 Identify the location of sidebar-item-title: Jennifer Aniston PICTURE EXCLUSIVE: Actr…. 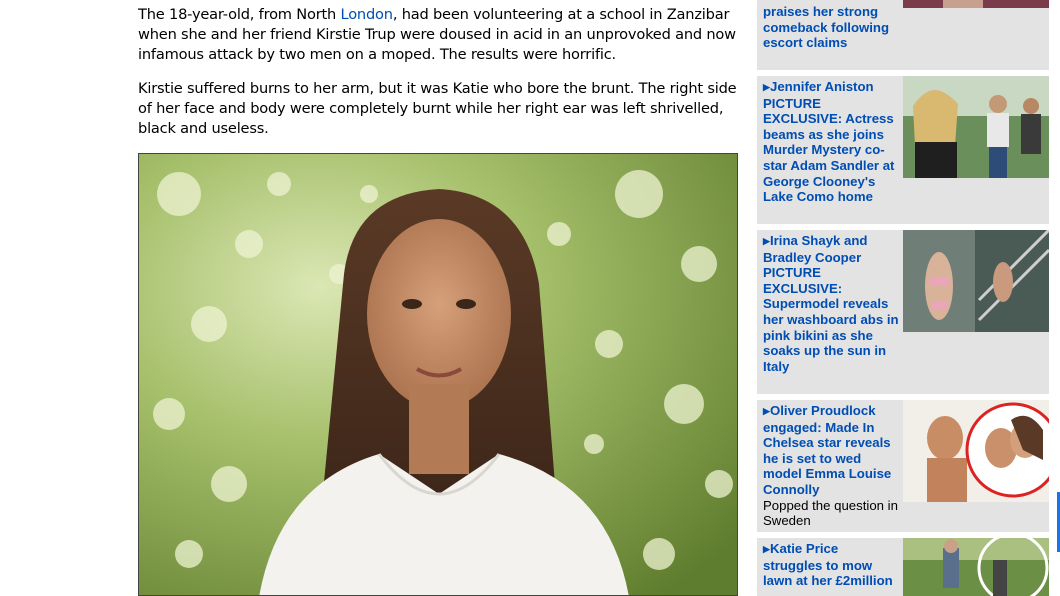
(828, 141).